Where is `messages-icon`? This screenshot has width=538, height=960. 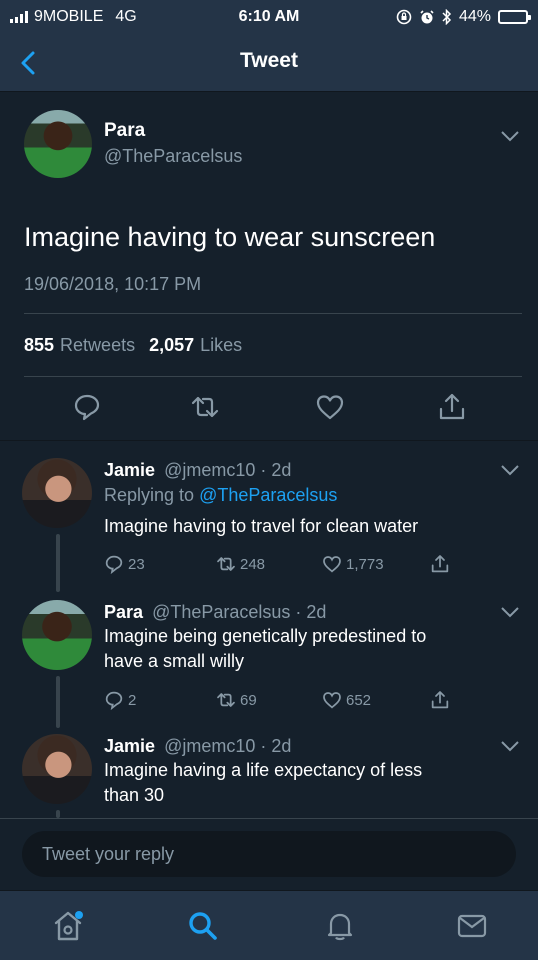
messages-icon is located at coordinates (472, 926).